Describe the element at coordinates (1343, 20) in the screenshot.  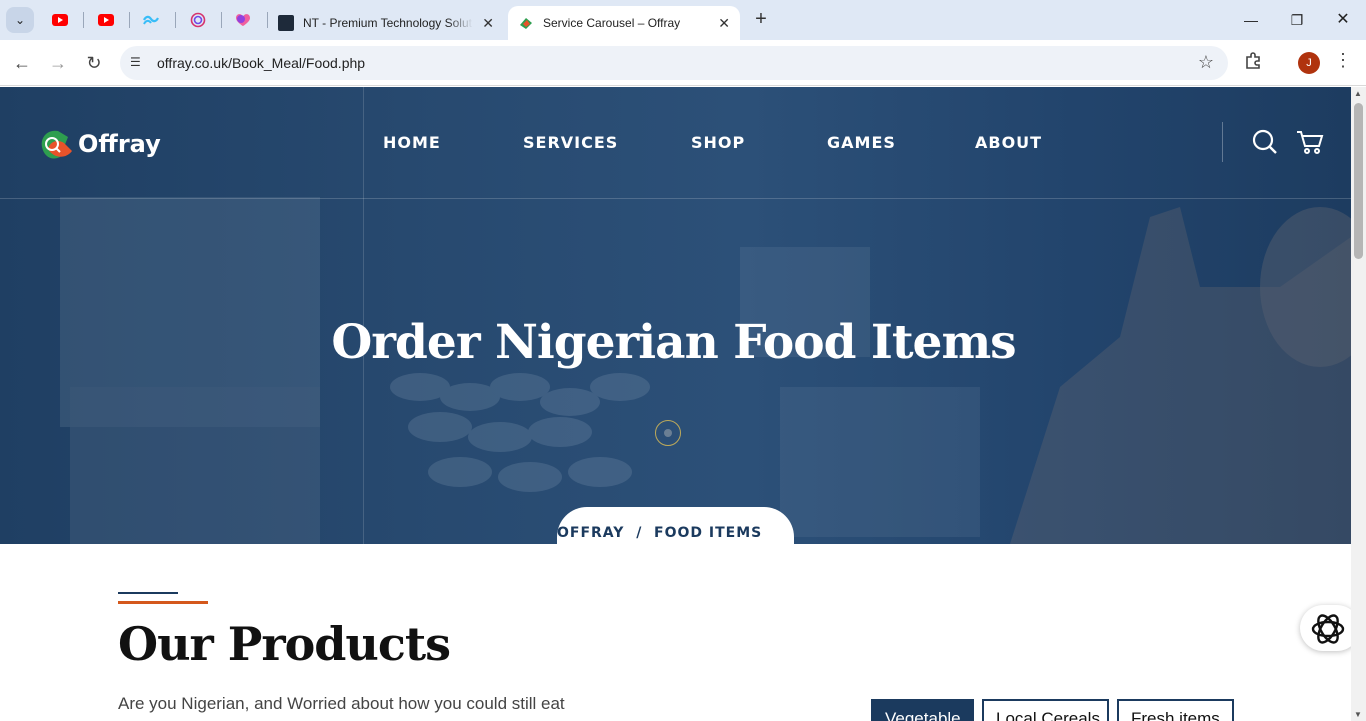
I see `close-window-button: ✕` at that location.